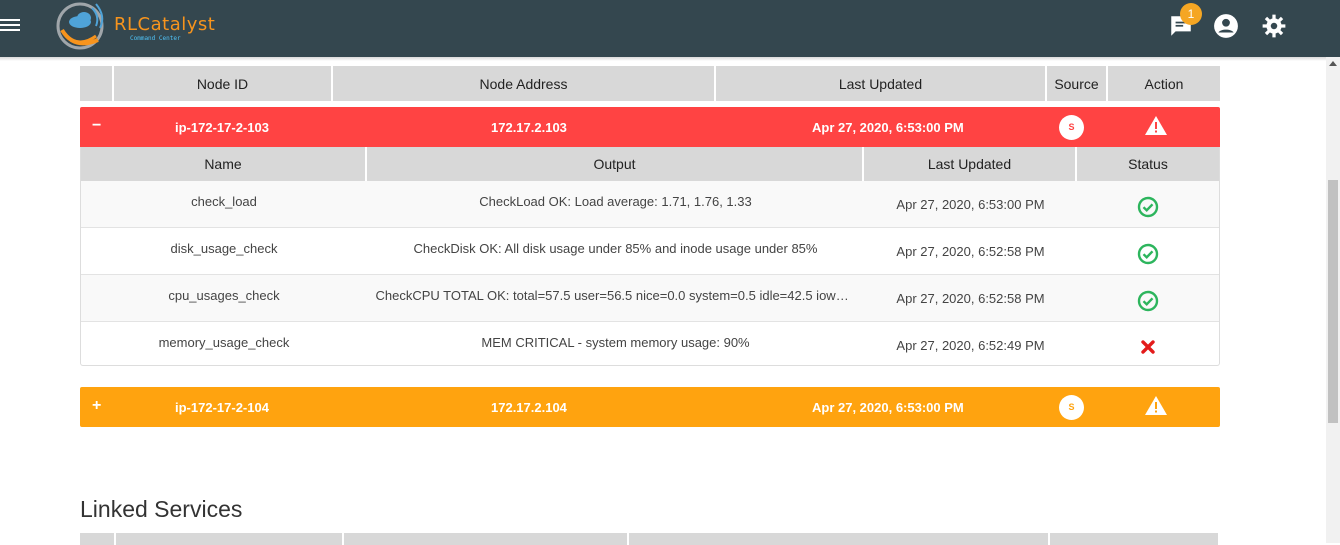  I want to click on check-name: check_load, so click(224, 201).